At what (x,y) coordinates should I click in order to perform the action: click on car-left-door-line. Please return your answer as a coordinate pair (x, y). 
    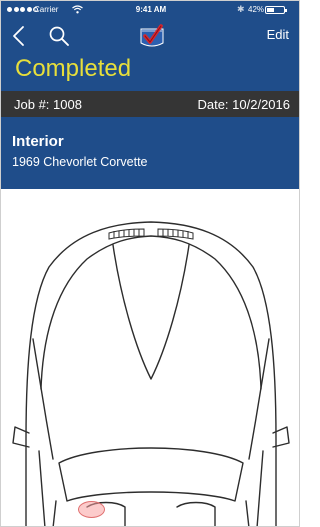
    Looking at the image, I should click on (42, 488).